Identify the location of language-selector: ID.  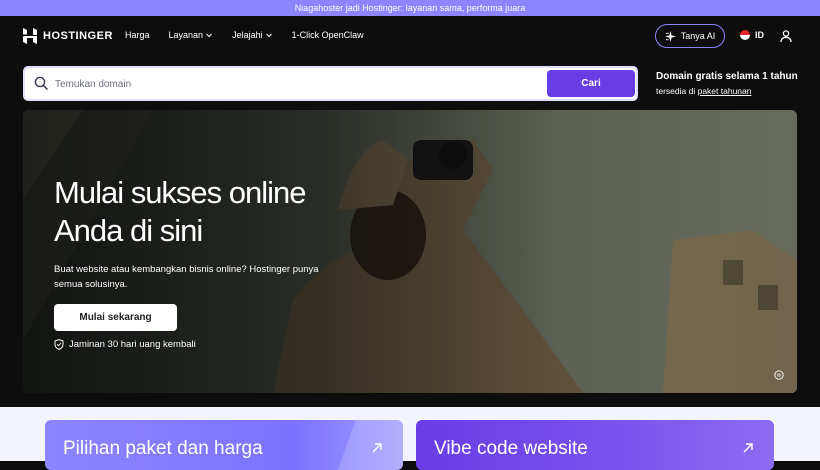
(752, 35).